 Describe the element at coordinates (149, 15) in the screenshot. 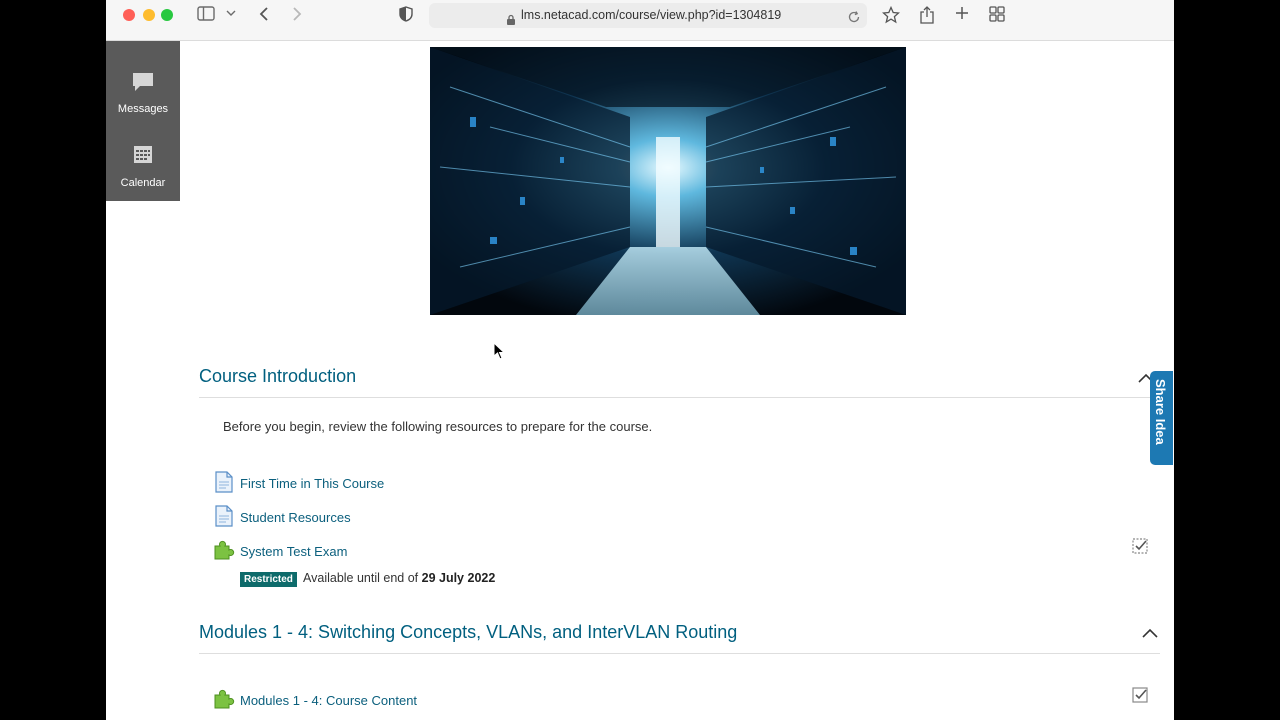

I see `minimize-window-button` at that location.